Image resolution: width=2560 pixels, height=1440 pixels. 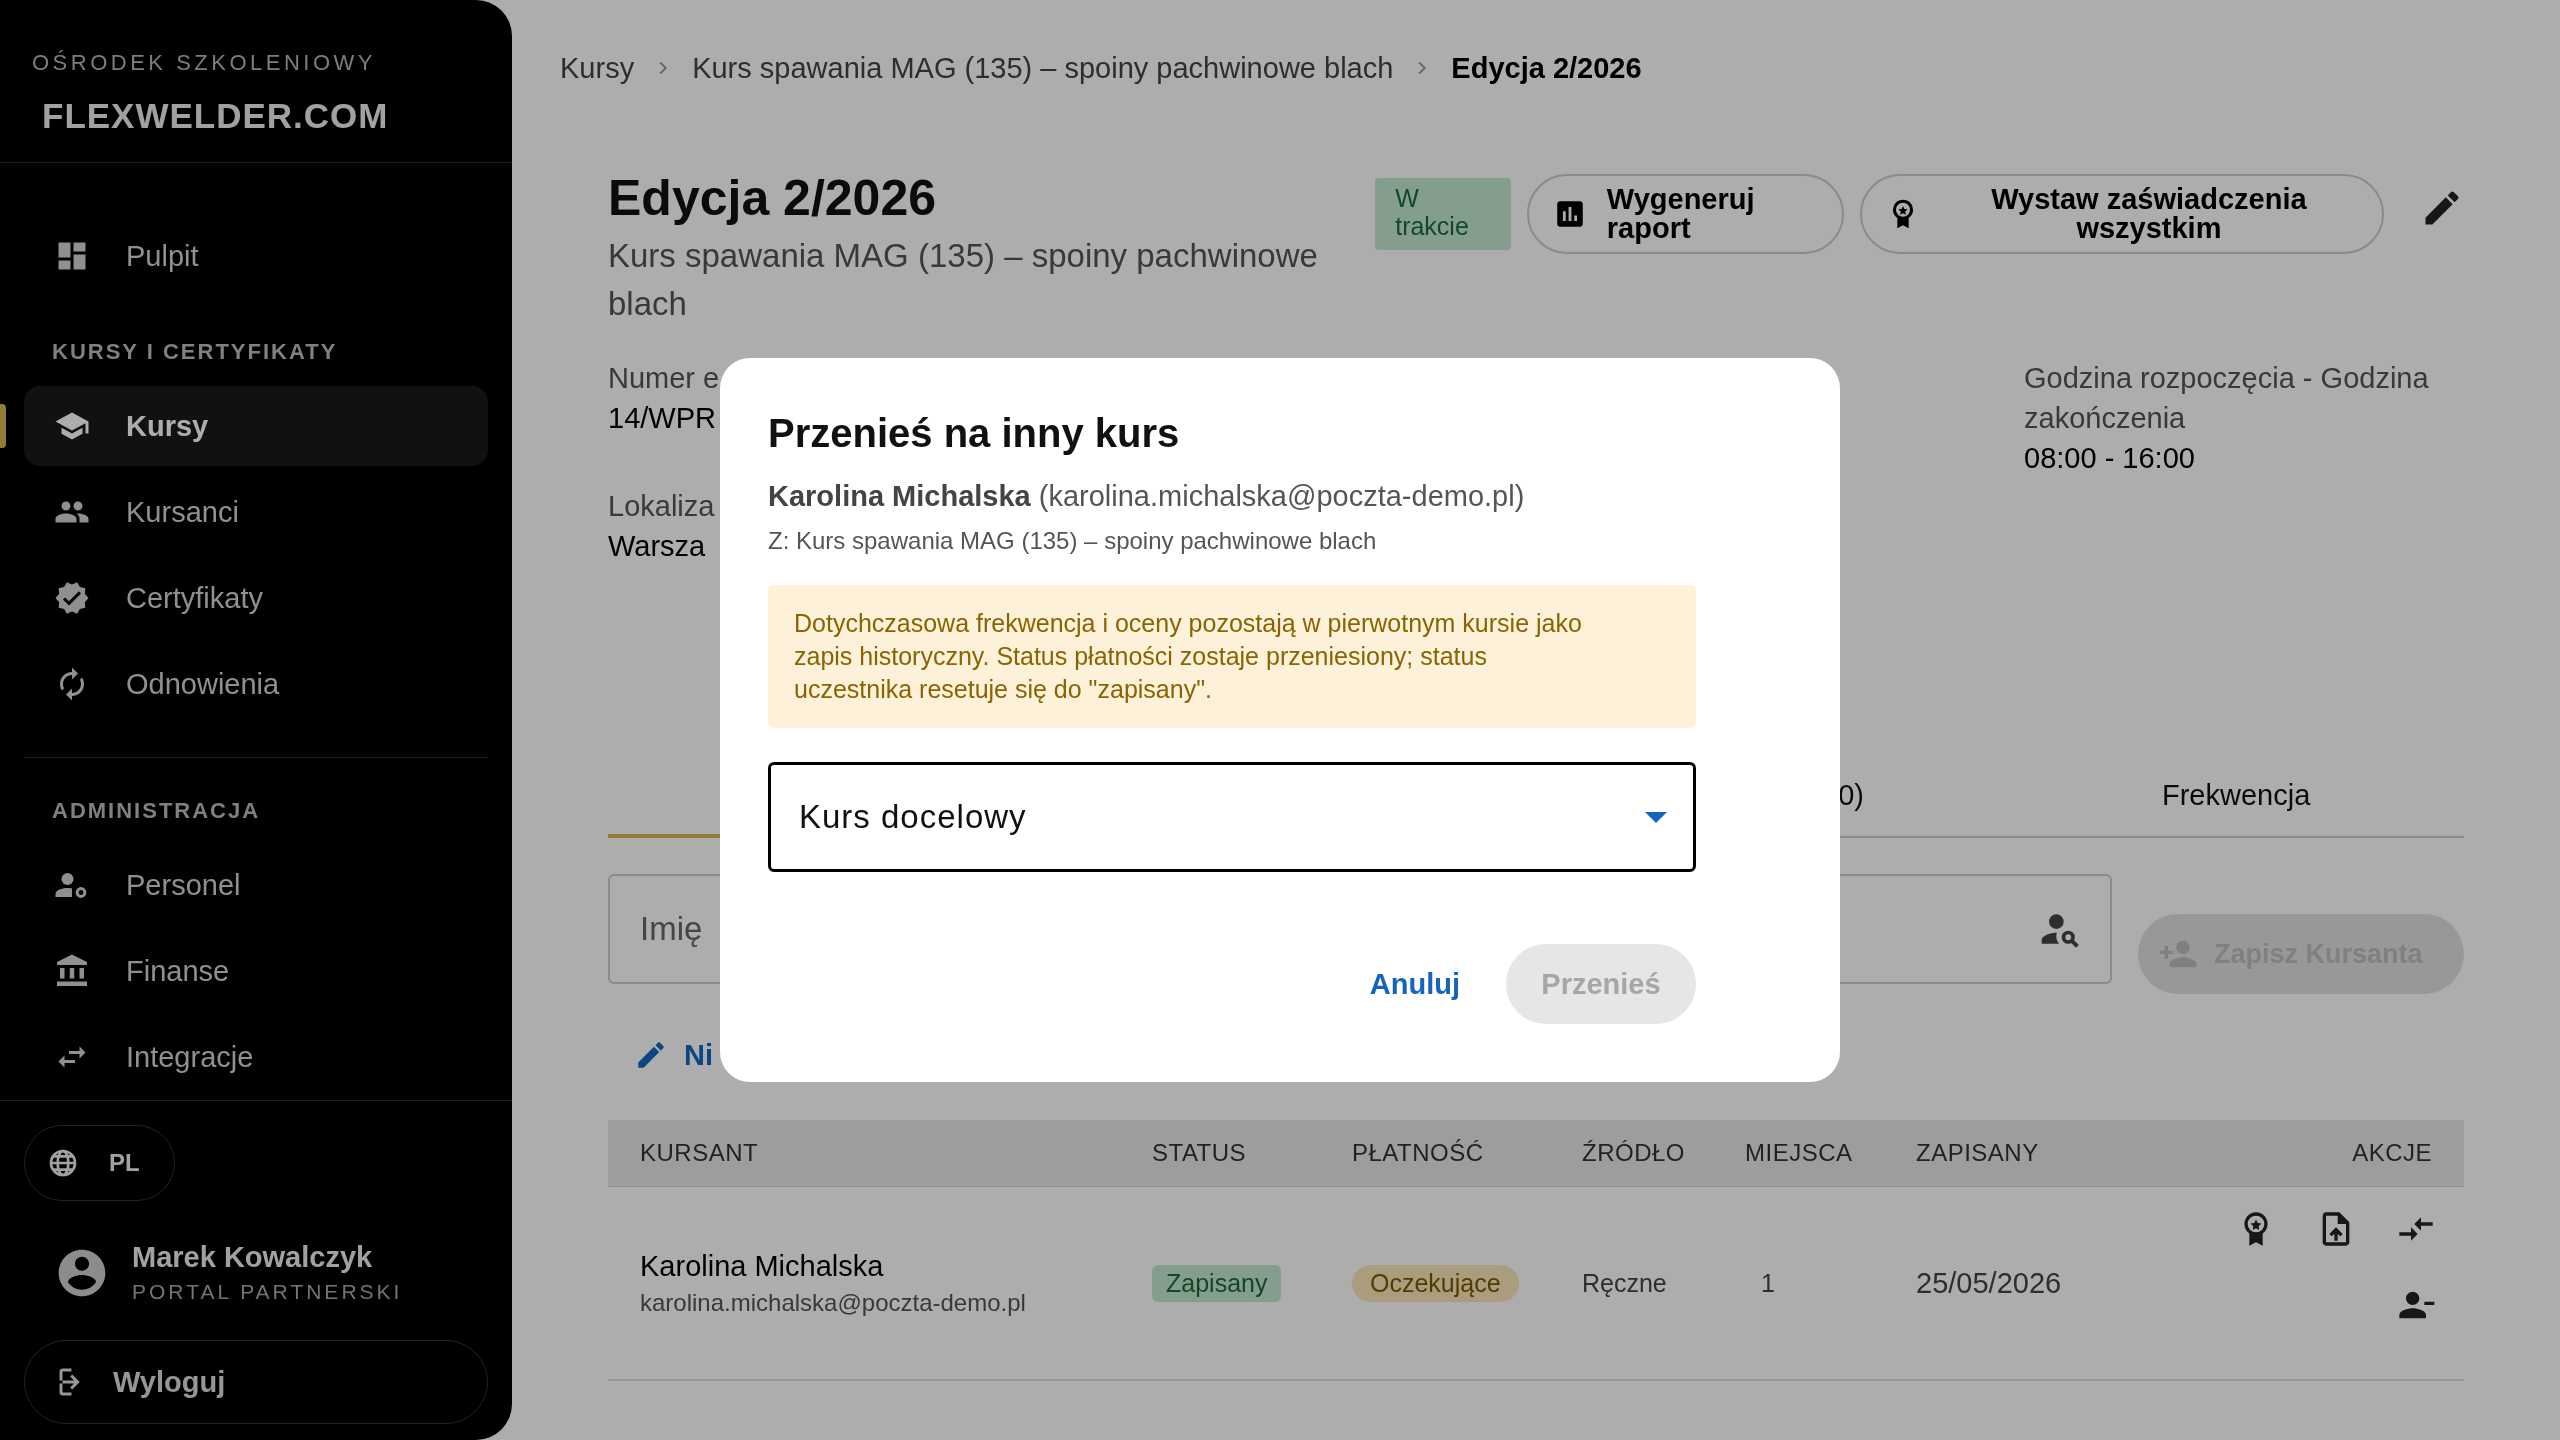 What do you see at coordinates (1989, 1283) in the screenshot?
I see `table-cell-text: 25/05/2026` at bounding box center [1989, 1283].